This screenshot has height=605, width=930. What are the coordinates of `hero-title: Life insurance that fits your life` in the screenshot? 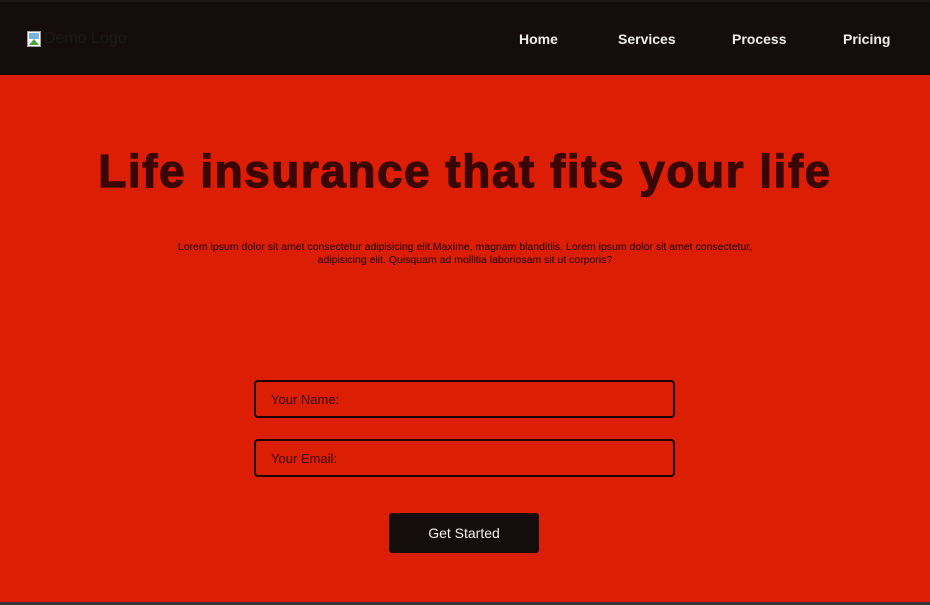 It's located at (465, 170).